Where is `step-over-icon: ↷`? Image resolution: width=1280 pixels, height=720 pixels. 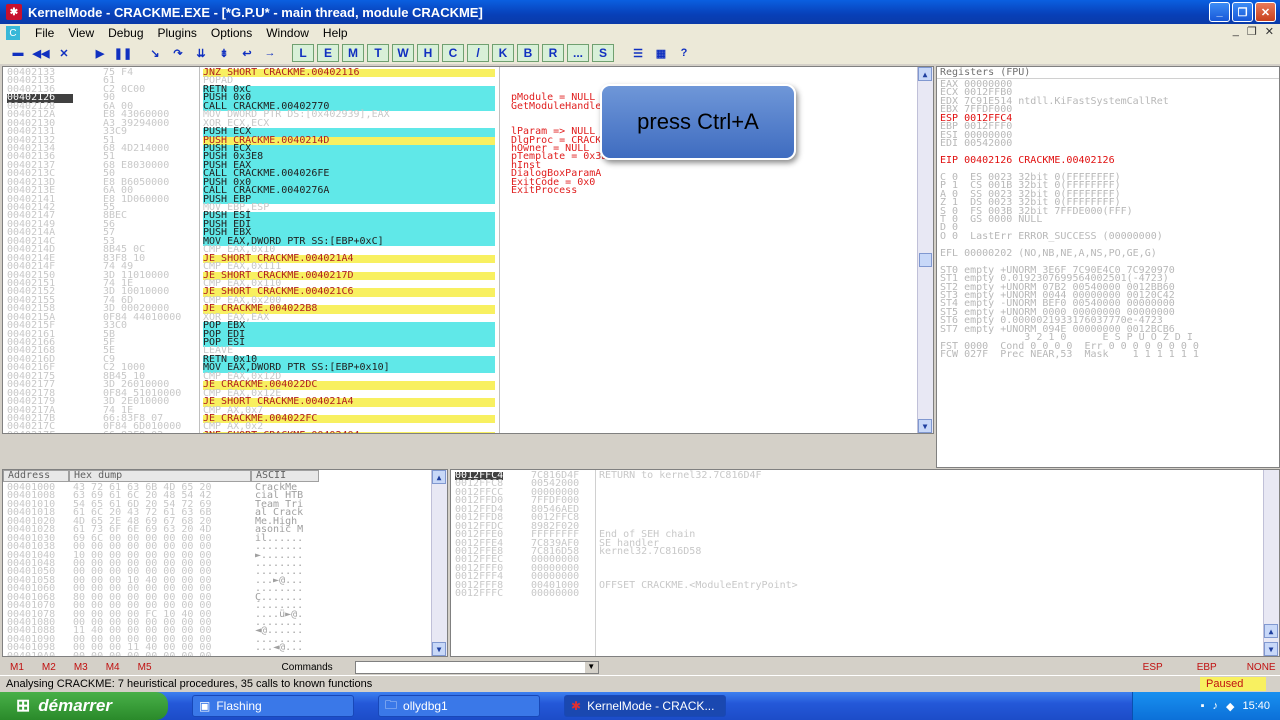 step-over-icon: ↷ is located at coordinates (178, 53).